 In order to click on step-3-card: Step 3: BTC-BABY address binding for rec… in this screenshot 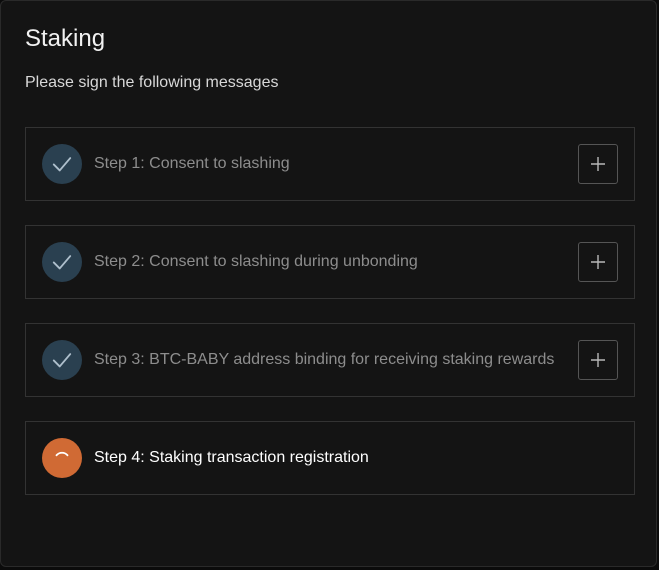, I will do `click(330, 360)`.